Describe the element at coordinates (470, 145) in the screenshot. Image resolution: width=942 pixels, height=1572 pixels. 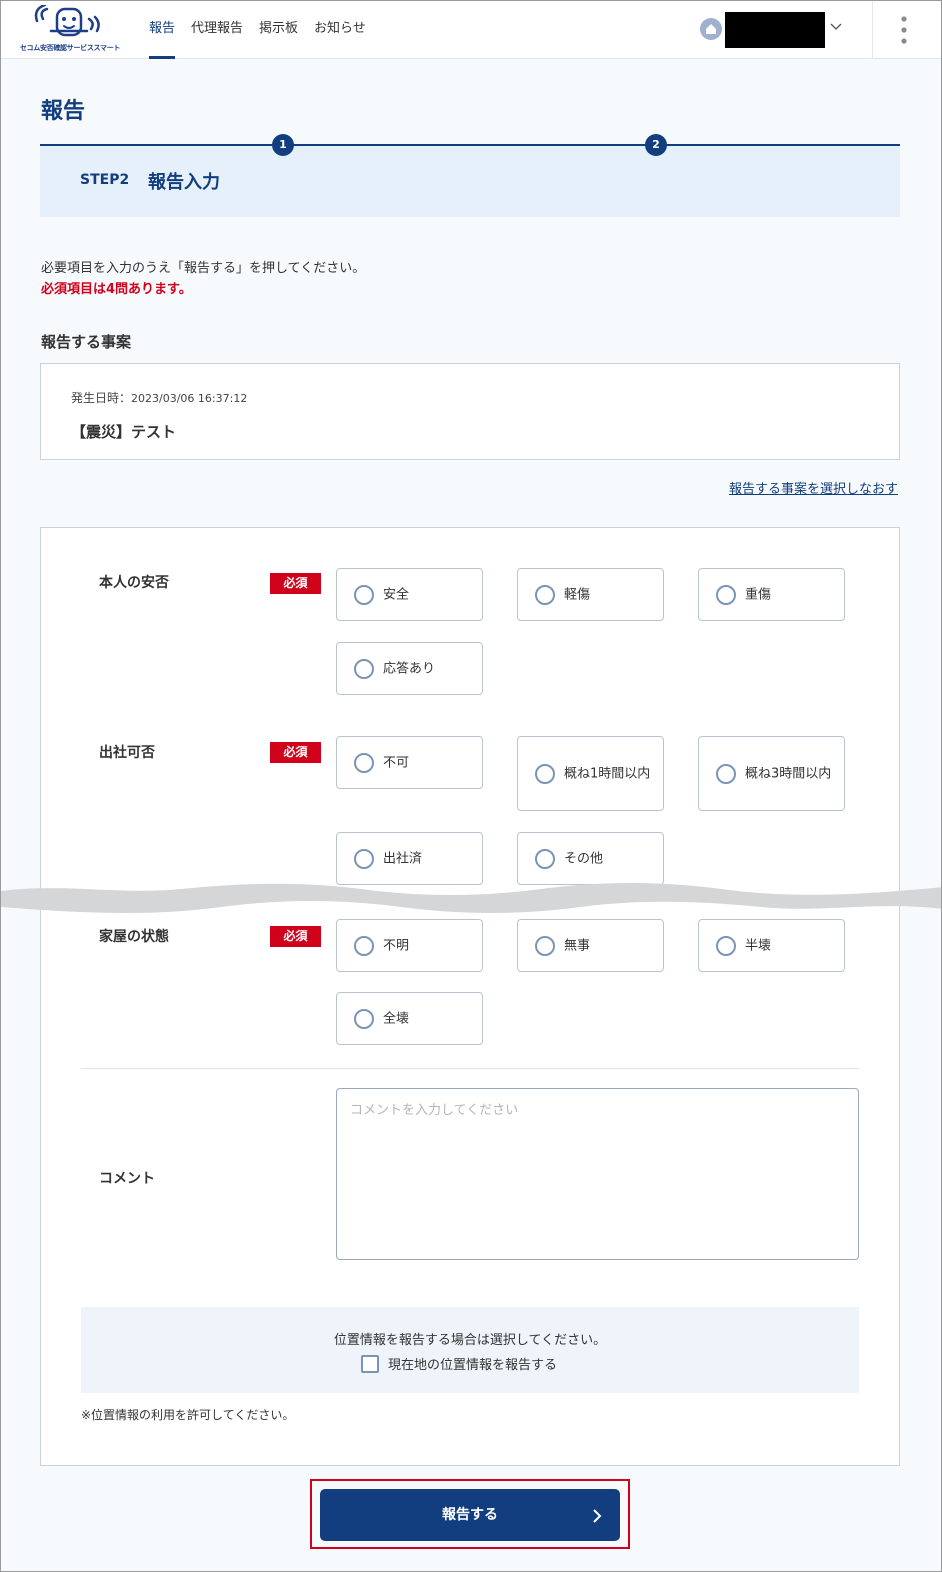
I see `stepper-line` at that location.